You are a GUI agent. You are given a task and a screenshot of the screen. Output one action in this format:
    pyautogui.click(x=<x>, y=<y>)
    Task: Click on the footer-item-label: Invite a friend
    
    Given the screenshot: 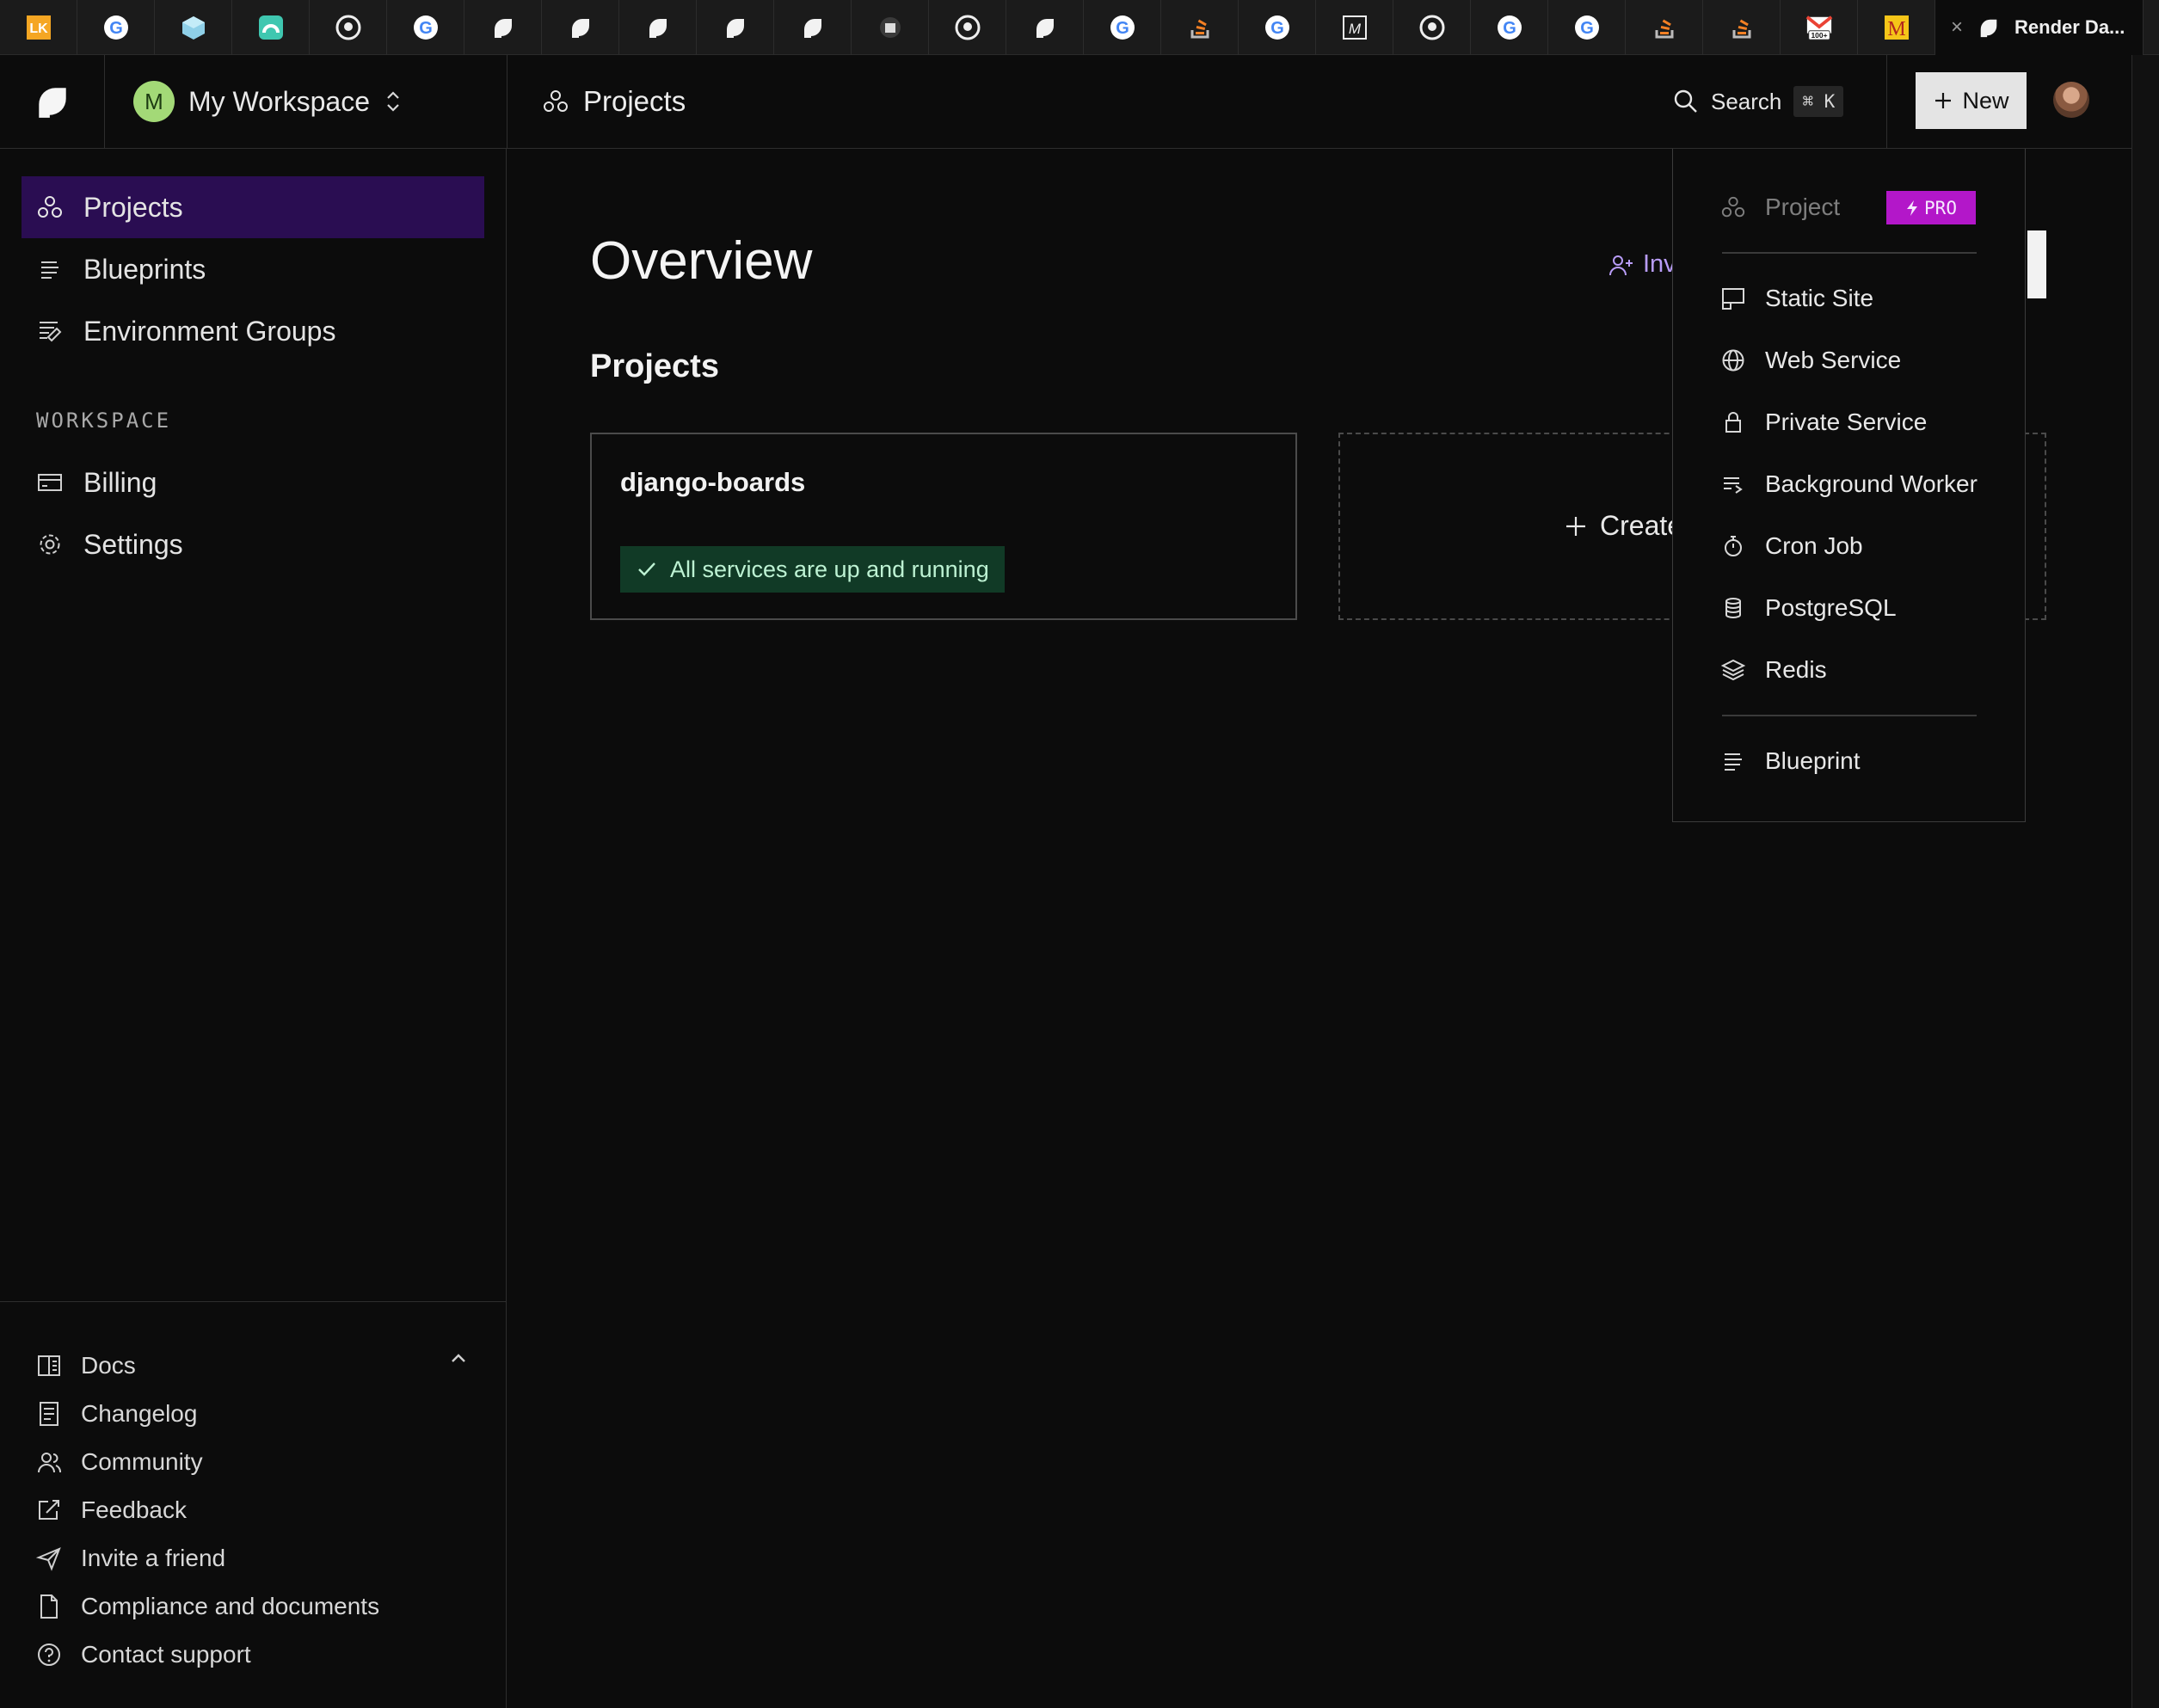 What is the action you would take?
    pyautogui.click(x=153, y=1558)
    